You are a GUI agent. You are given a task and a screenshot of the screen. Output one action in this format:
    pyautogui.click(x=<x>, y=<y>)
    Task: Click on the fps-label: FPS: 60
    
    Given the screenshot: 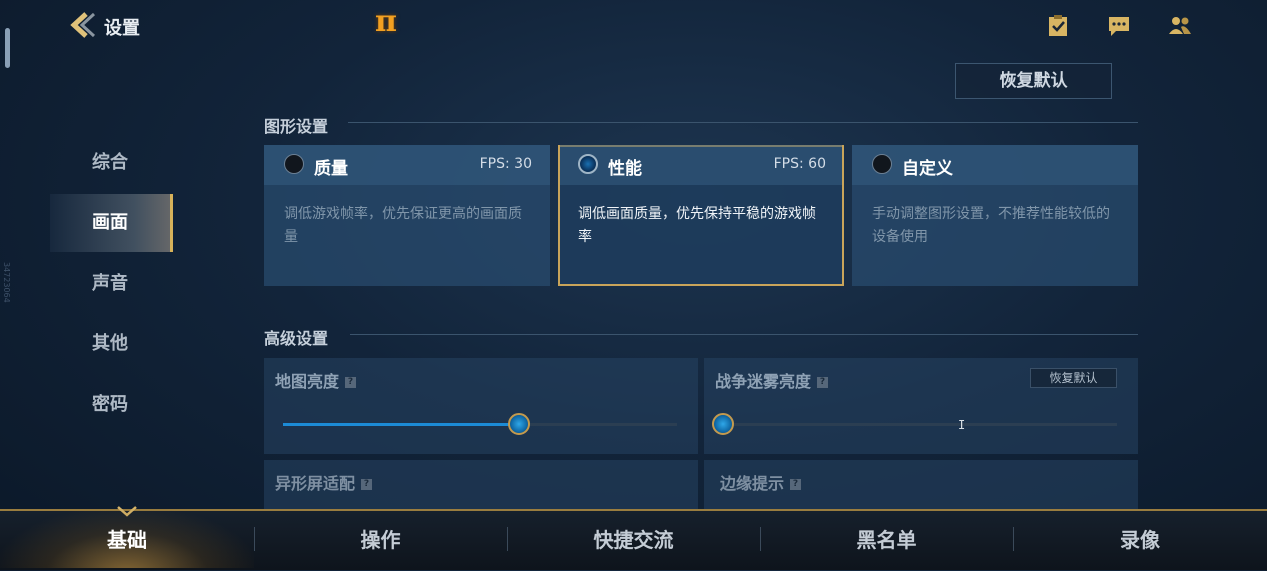 What is the action you would take?
    pyautogui.click(x=799, y=164)
    